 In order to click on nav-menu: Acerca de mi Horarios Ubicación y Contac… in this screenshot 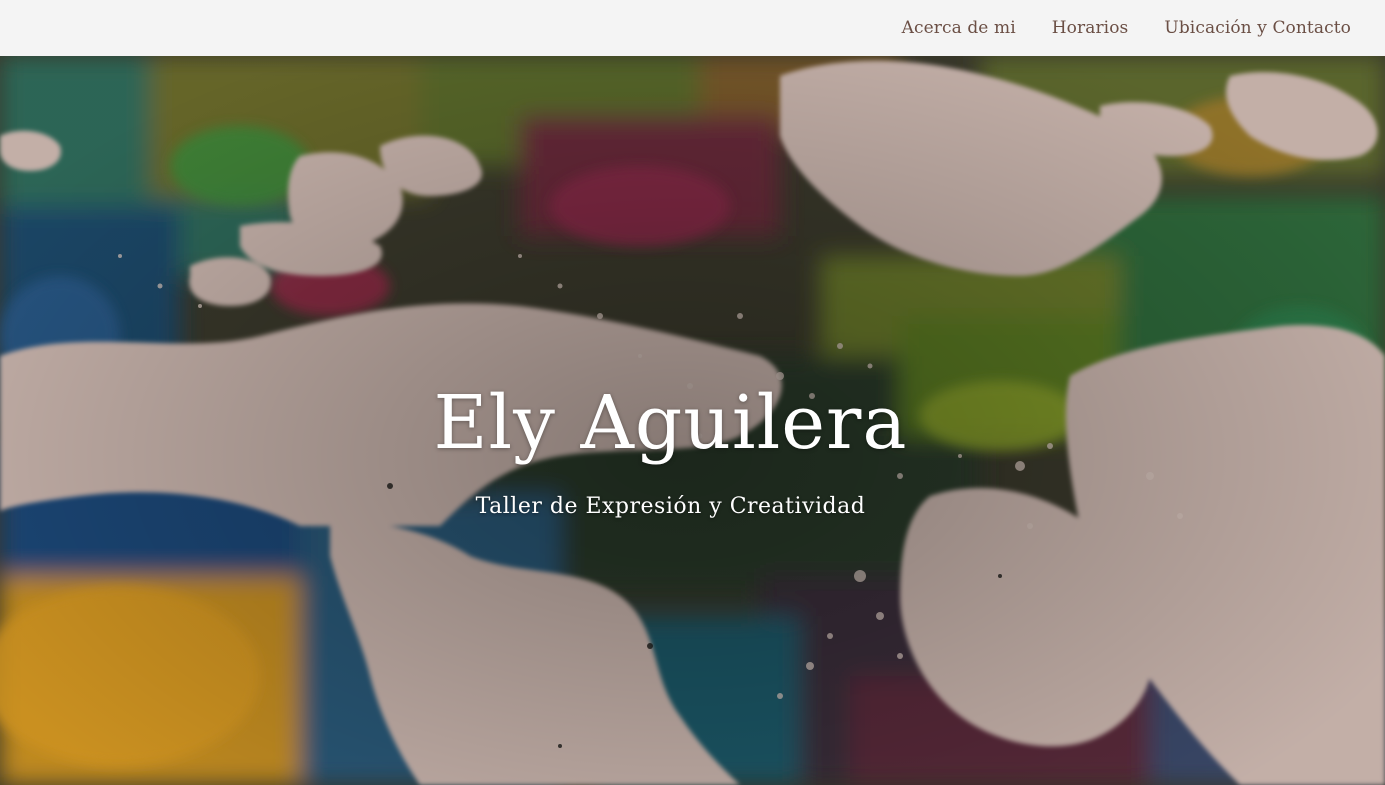, I will do `click(1126, 28)`.